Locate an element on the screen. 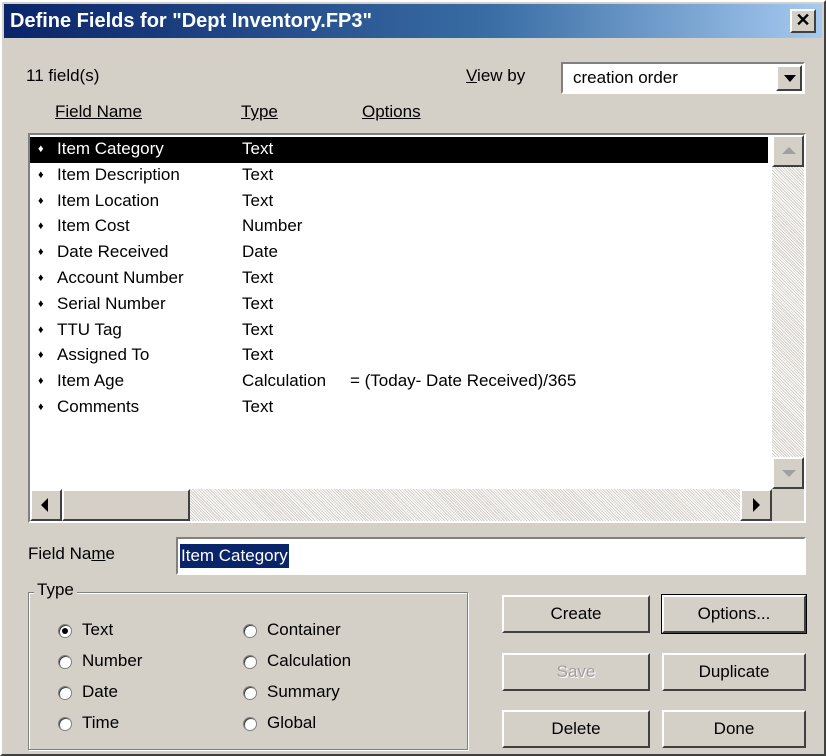 Image resolution: width=826 pixels, height=756 pixels. close-button: ✕ is located at coordinates (803, 21).